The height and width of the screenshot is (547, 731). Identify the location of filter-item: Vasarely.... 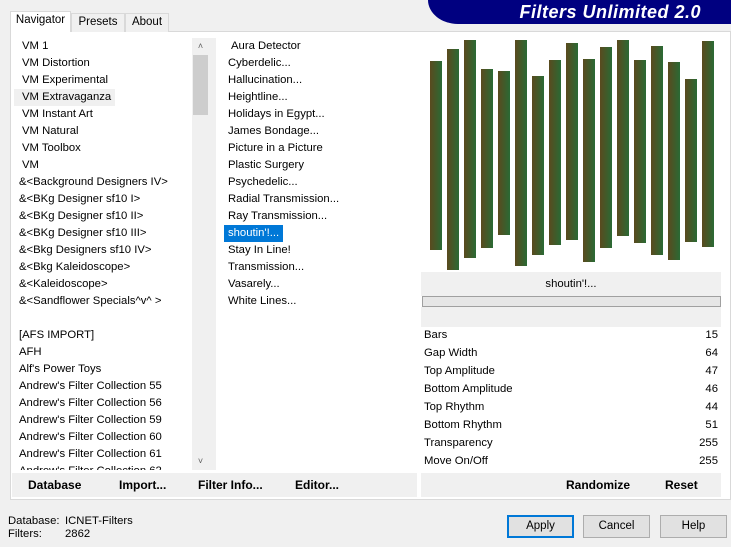
(254, 284).